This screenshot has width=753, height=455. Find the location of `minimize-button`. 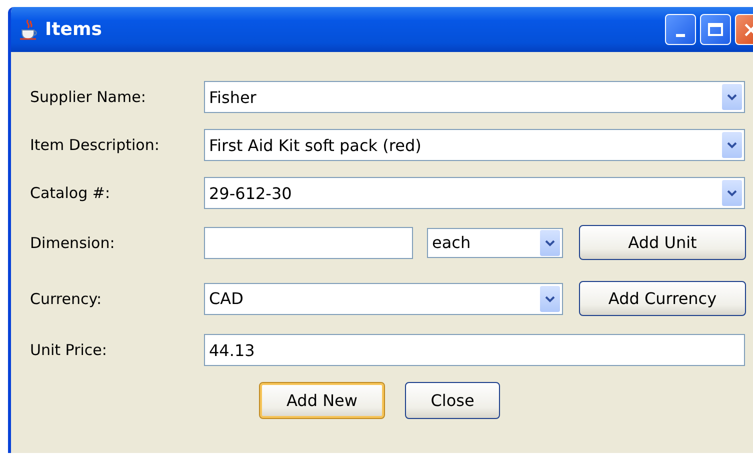

minimize-button is located at coordinates (680, 29).